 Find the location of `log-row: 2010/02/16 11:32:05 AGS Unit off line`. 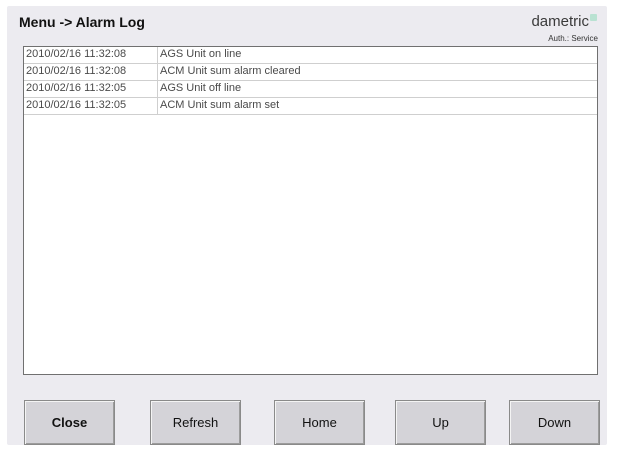

log-row: 2010/02/16 11:32:05 AGS Unit off line is located at coordinates (310, 89).